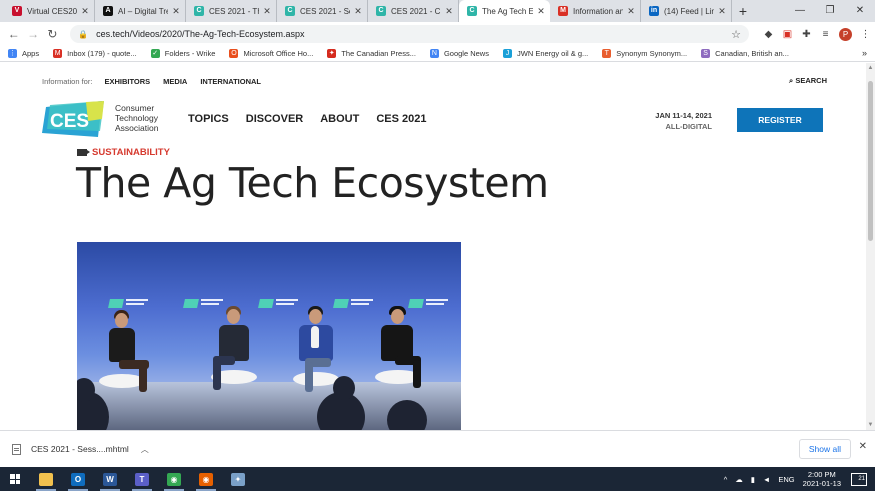 This screenshot has width=875, height=491. I want to click on browser-tab: V Virtual CES2021✕, so click(49, 11).